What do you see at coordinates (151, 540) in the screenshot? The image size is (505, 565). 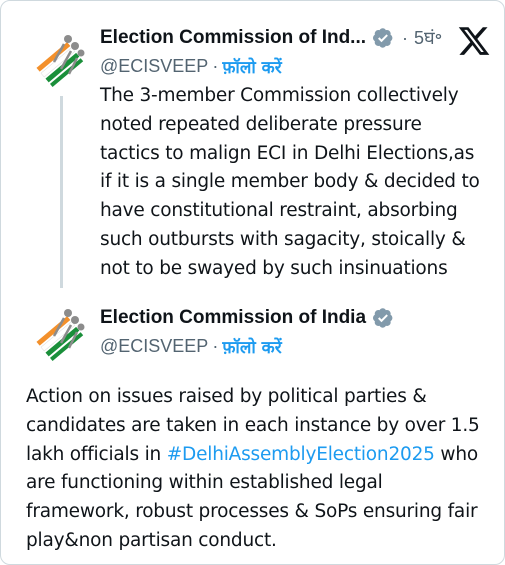 I see `body-line: play&non partisan conduct.` at bounding box center [151, 540].